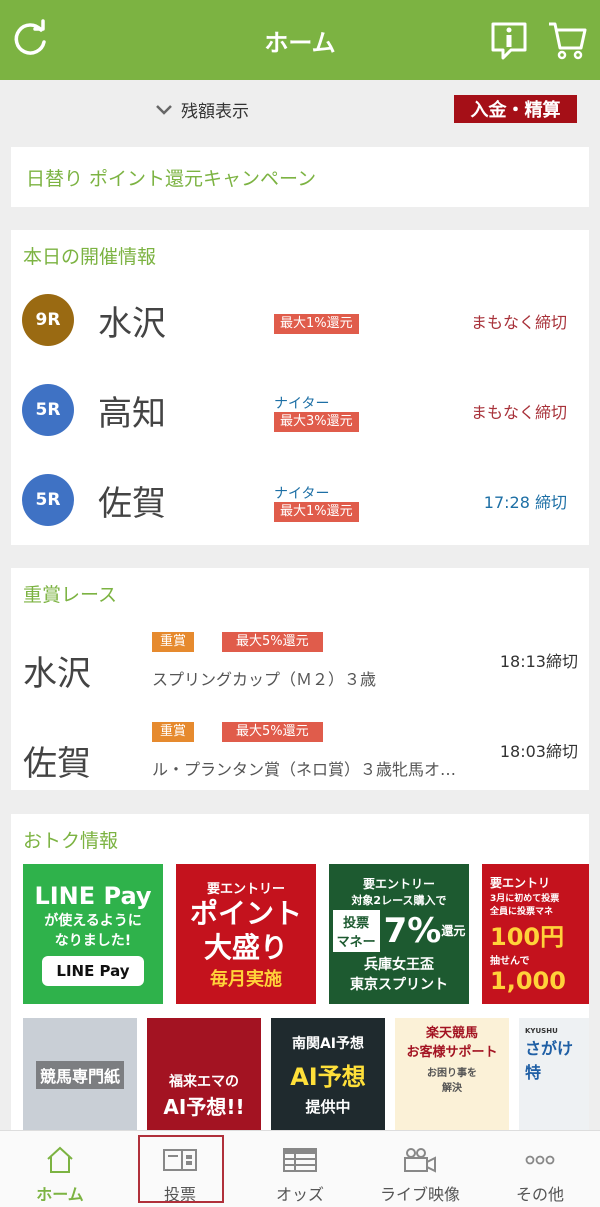 This screenshot has width=600, height=1207. I want to click on nighter-label: ナイター, so click(302, 494).